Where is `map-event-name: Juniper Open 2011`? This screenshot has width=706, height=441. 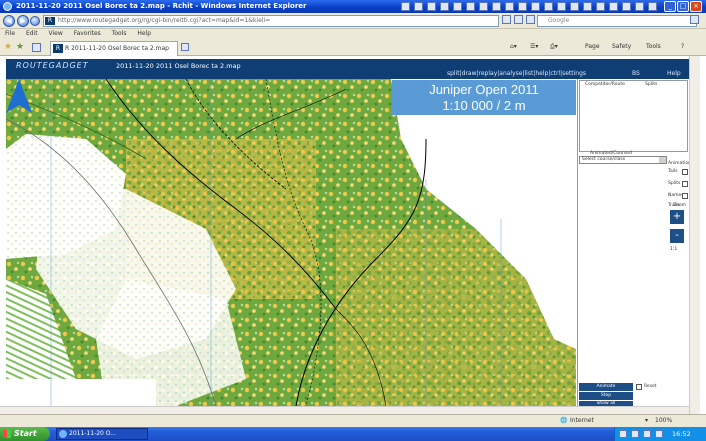
map-event-name: Juniper Open 2011 is located at coordinates (484, 89).